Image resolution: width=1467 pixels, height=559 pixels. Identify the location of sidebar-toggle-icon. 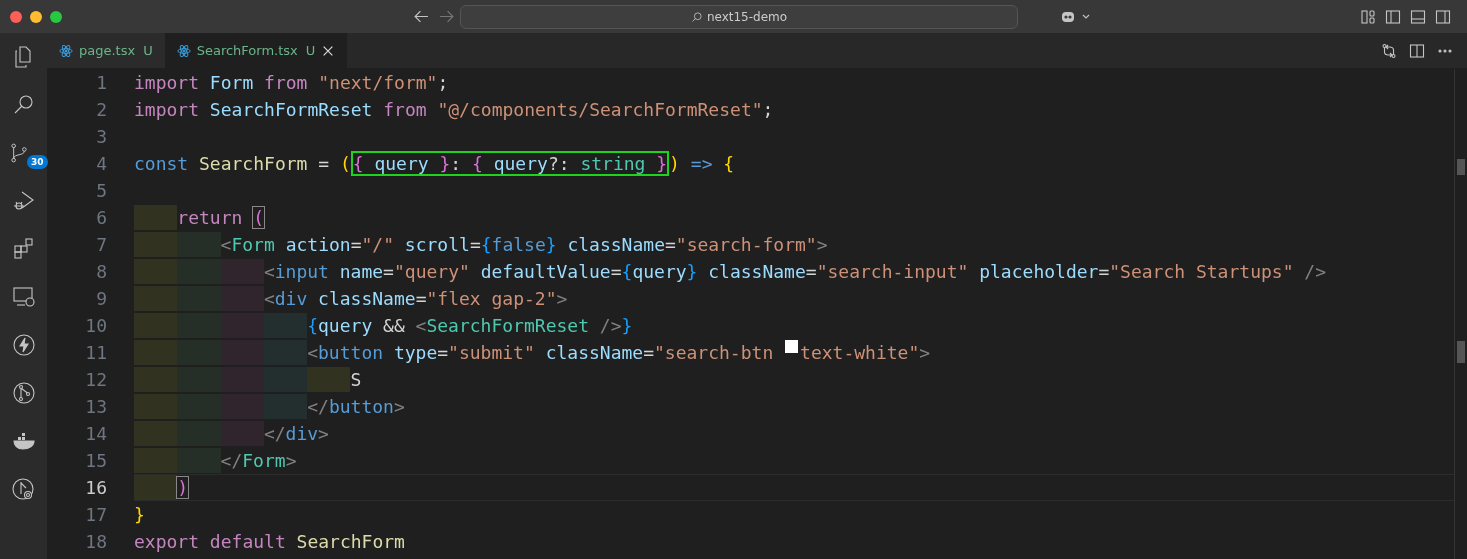
(1393, 16).